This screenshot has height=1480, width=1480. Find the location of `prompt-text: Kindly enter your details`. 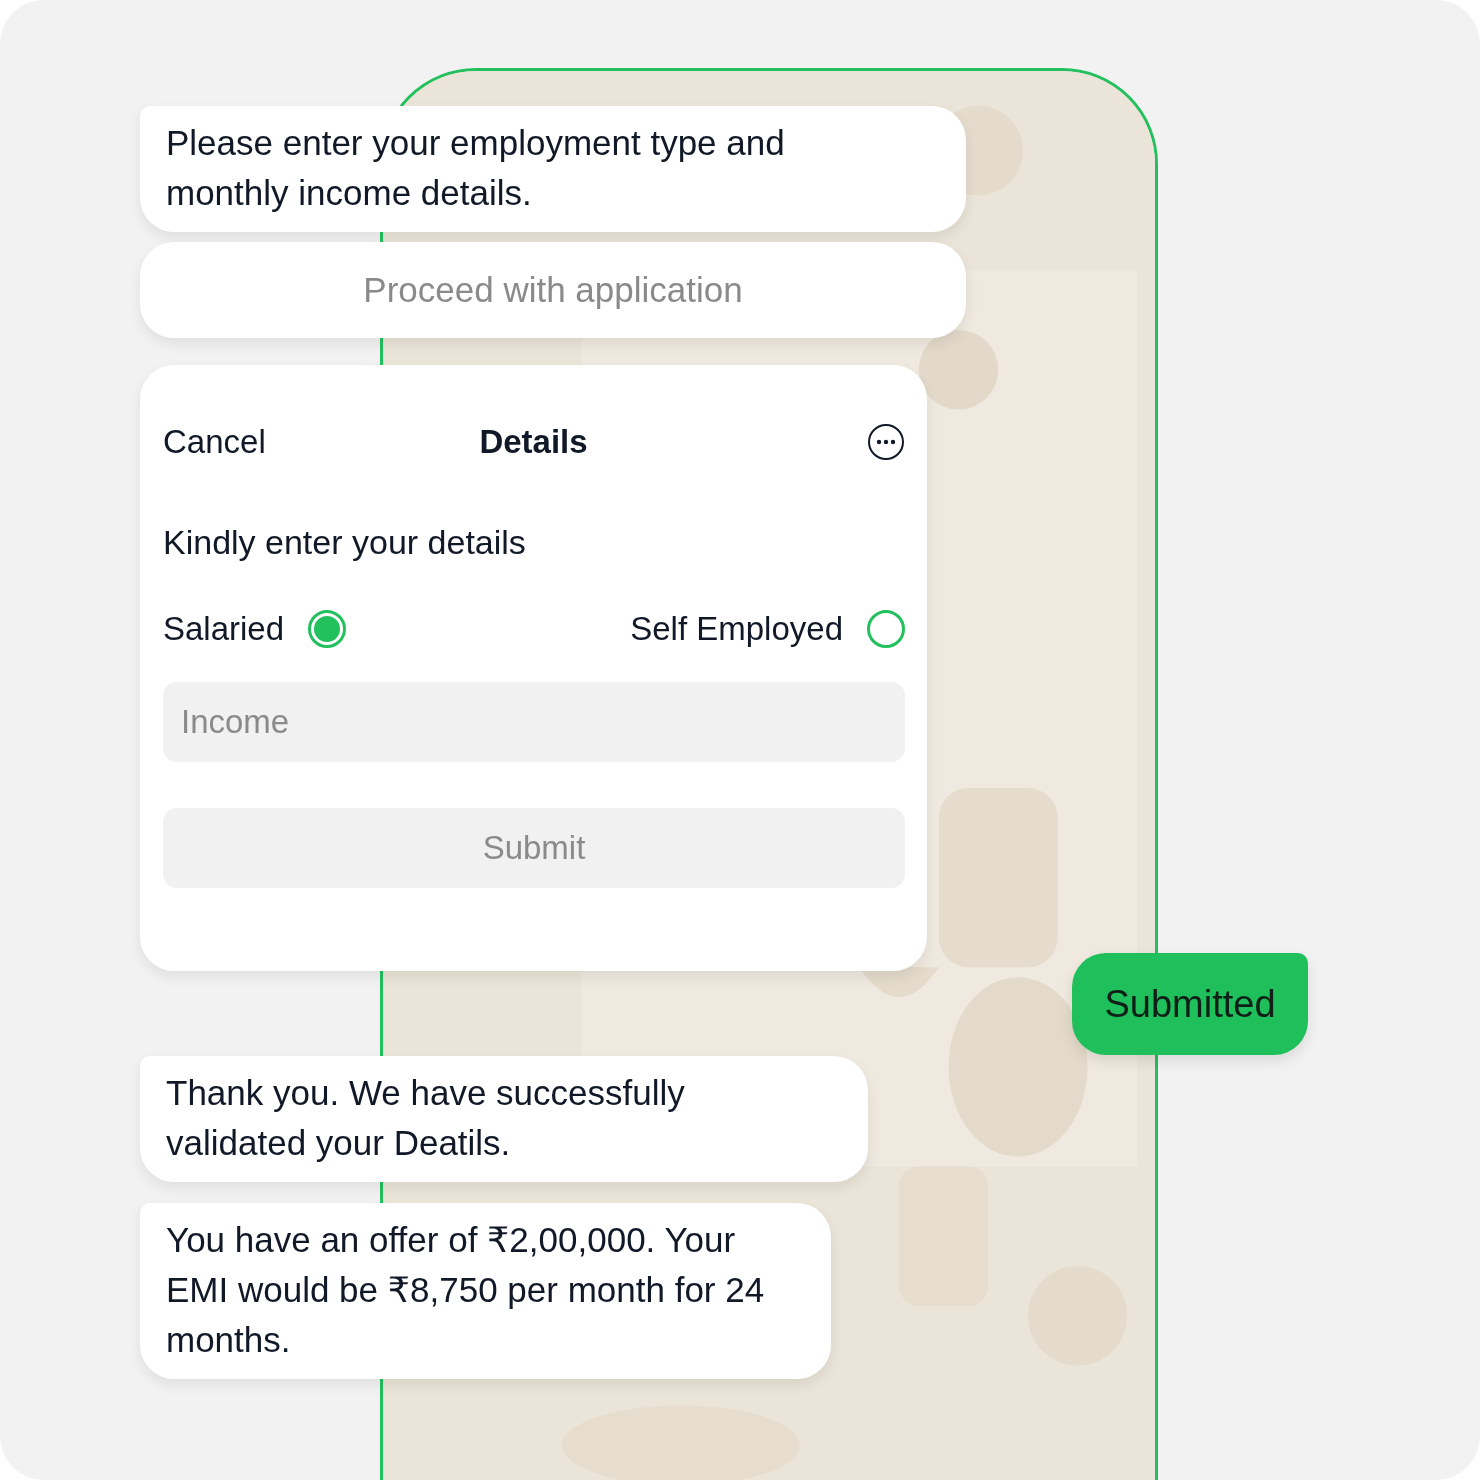

prompt-text: Kindly enter your details is located at coordinates (344, 542).